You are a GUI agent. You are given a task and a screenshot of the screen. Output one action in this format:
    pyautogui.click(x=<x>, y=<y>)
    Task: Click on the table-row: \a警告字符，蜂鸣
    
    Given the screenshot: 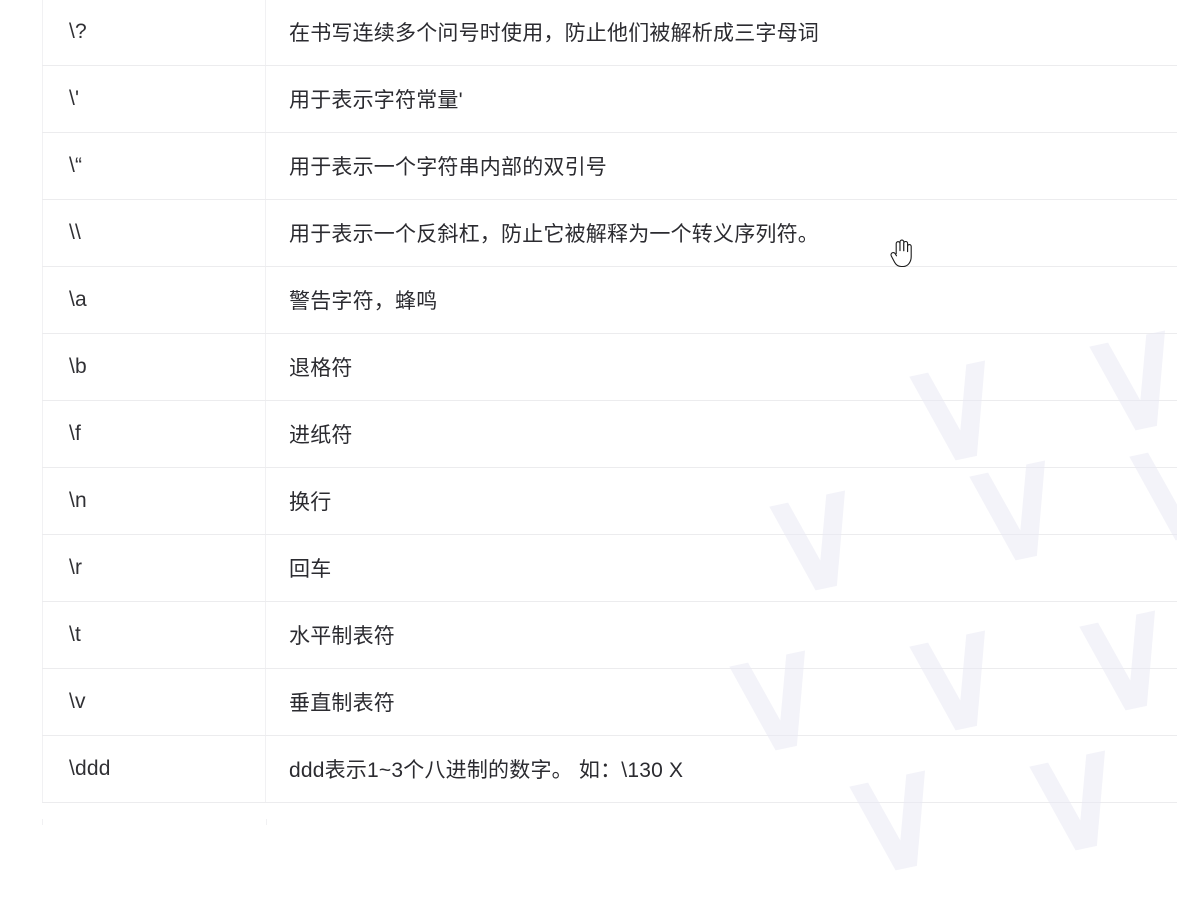 What is the action you would take?
    pyautogui.click(x=610, y=300)
    